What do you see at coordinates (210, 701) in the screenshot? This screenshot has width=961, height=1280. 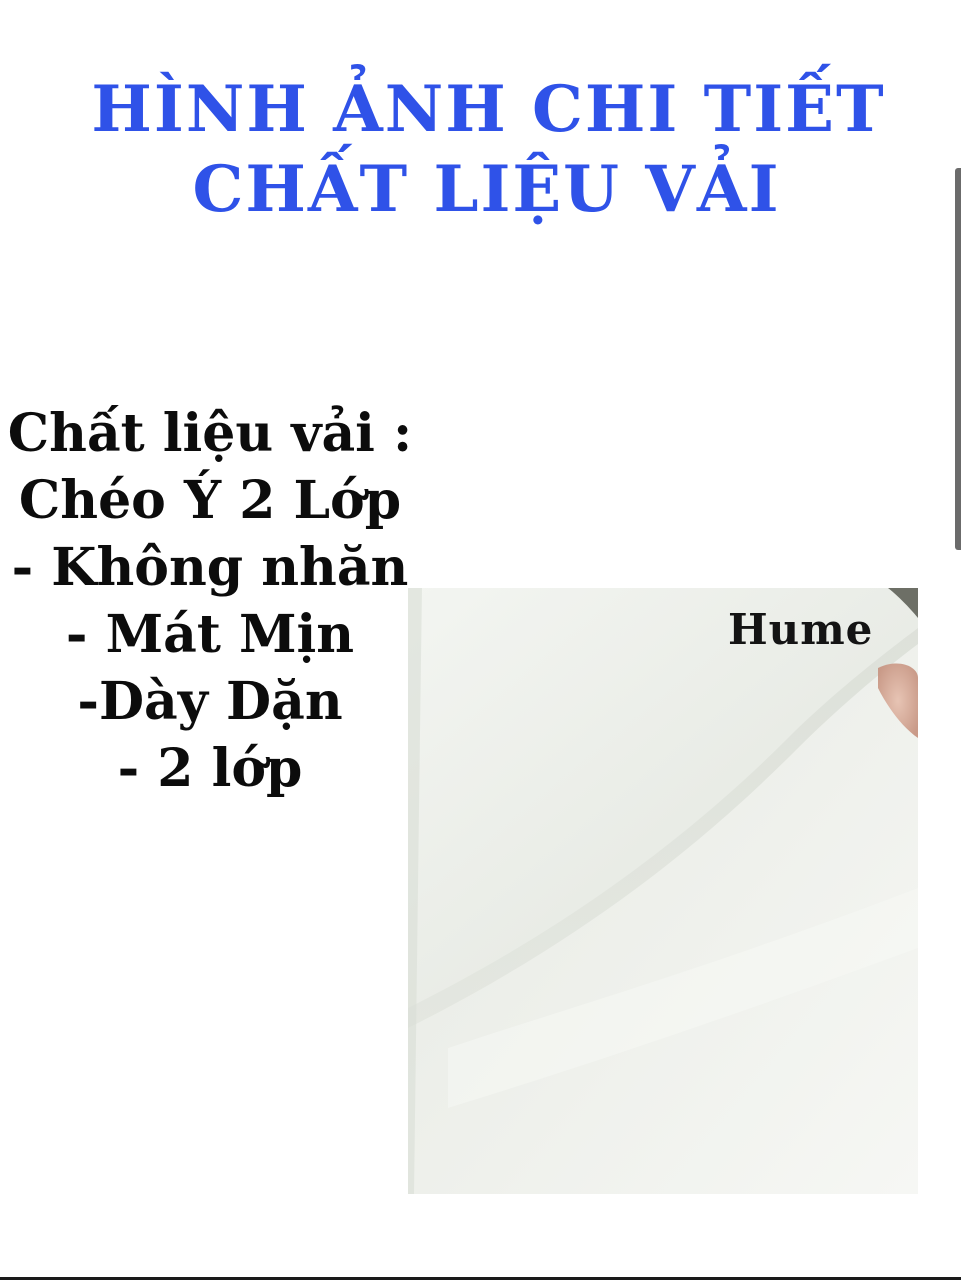 I see `spec-line: -Dày Dặn` at bounding box center [210, 701].